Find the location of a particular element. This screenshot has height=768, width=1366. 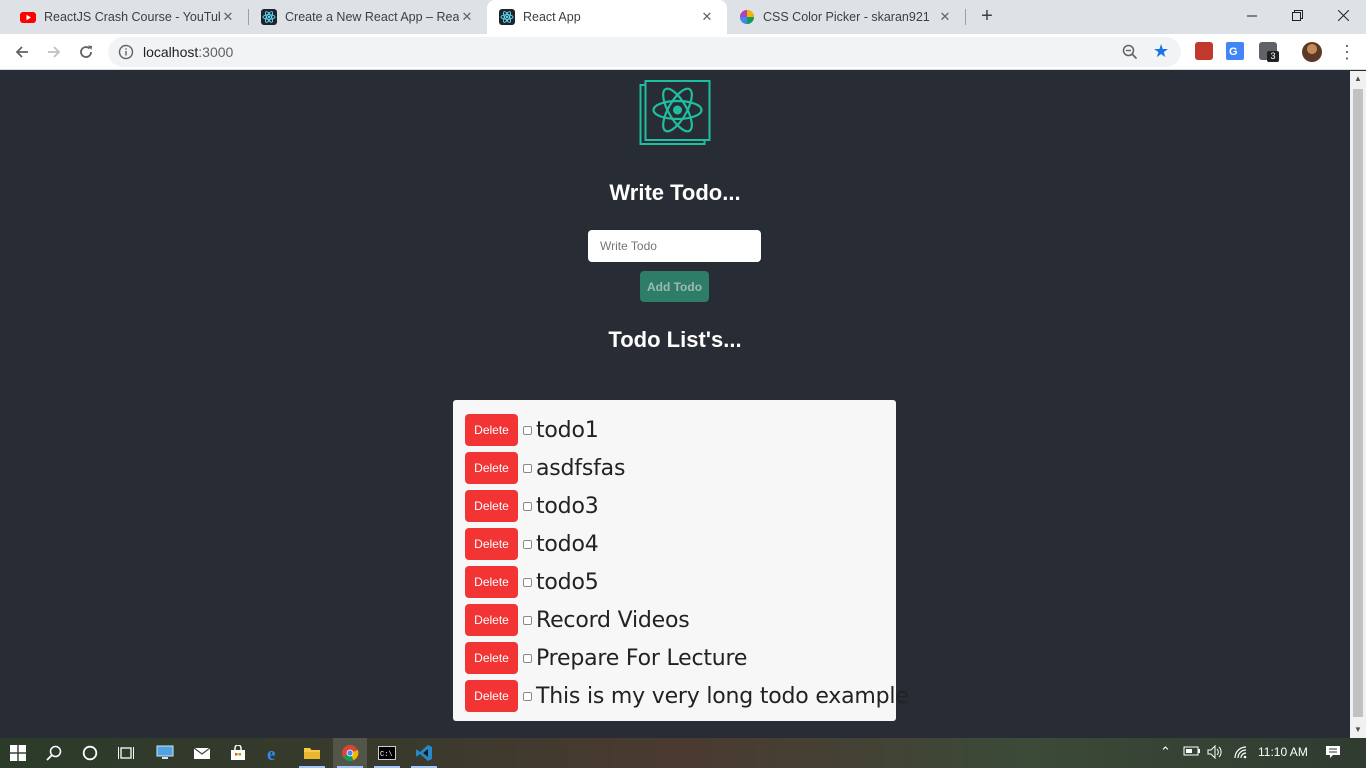

taskbar-app-edge: e is located at coordinates (275, 753).